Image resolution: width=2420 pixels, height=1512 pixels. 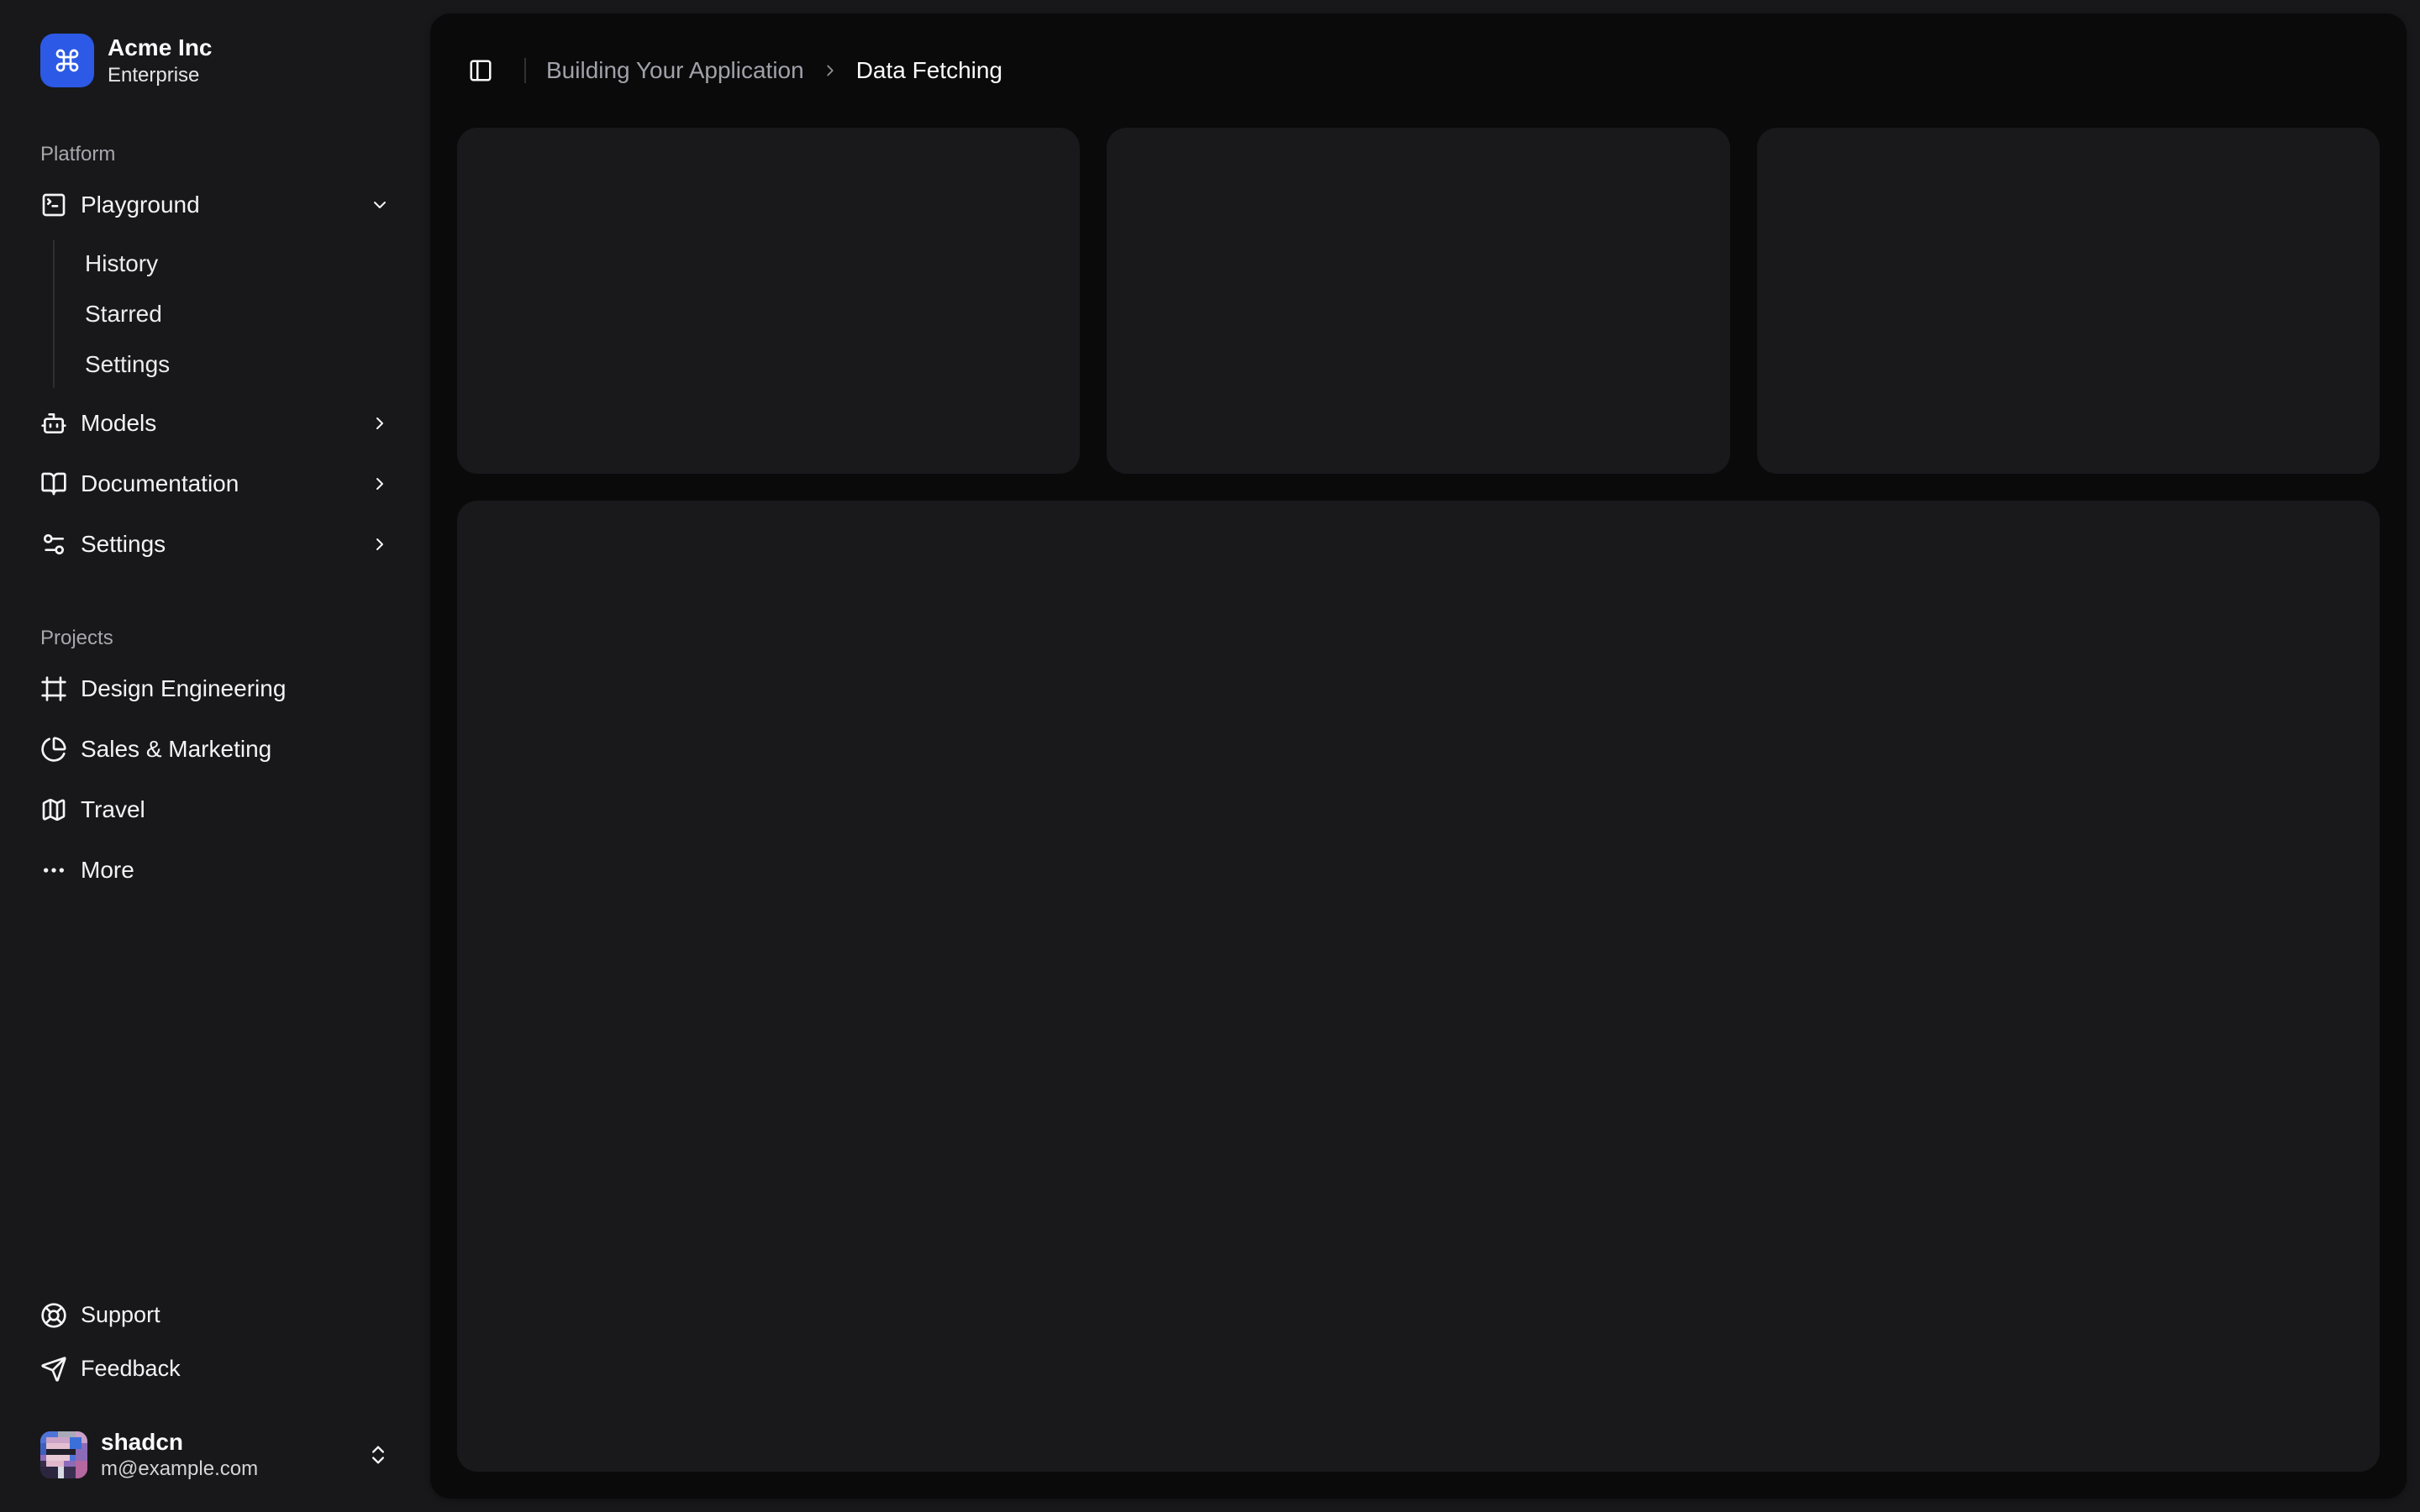 I want to click on bot-icon, so click(x=53, y=423).